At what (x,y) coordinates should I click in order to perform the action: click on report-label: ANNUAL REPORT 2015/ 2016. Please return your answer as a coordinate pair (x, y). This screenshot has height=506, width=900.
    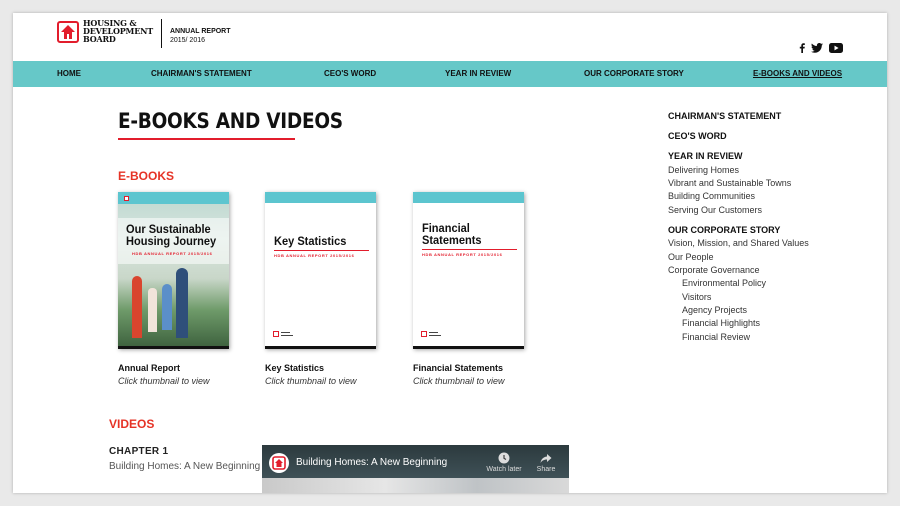
    Looking at the image, I should click on (200, 36).